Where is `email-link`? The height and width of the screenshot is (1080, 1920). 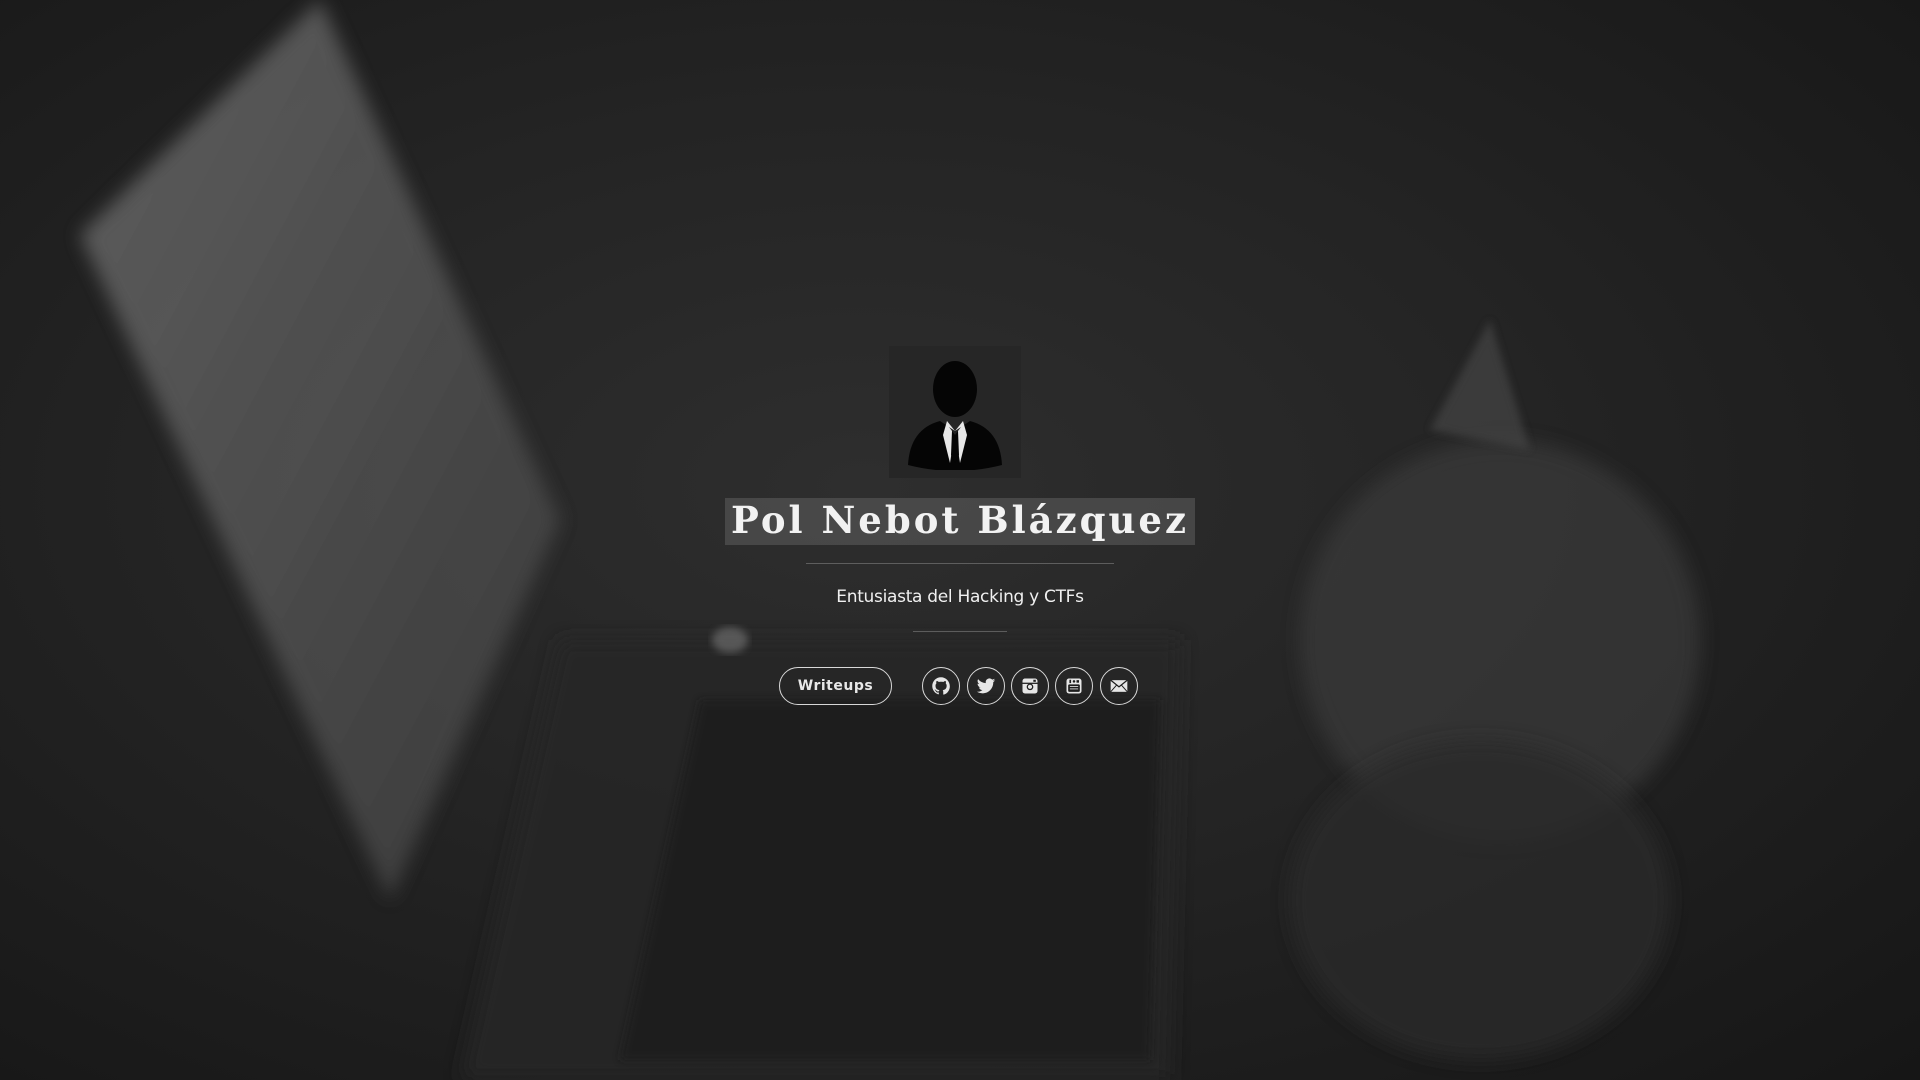 email-link is located at coordinates (1119, 686).